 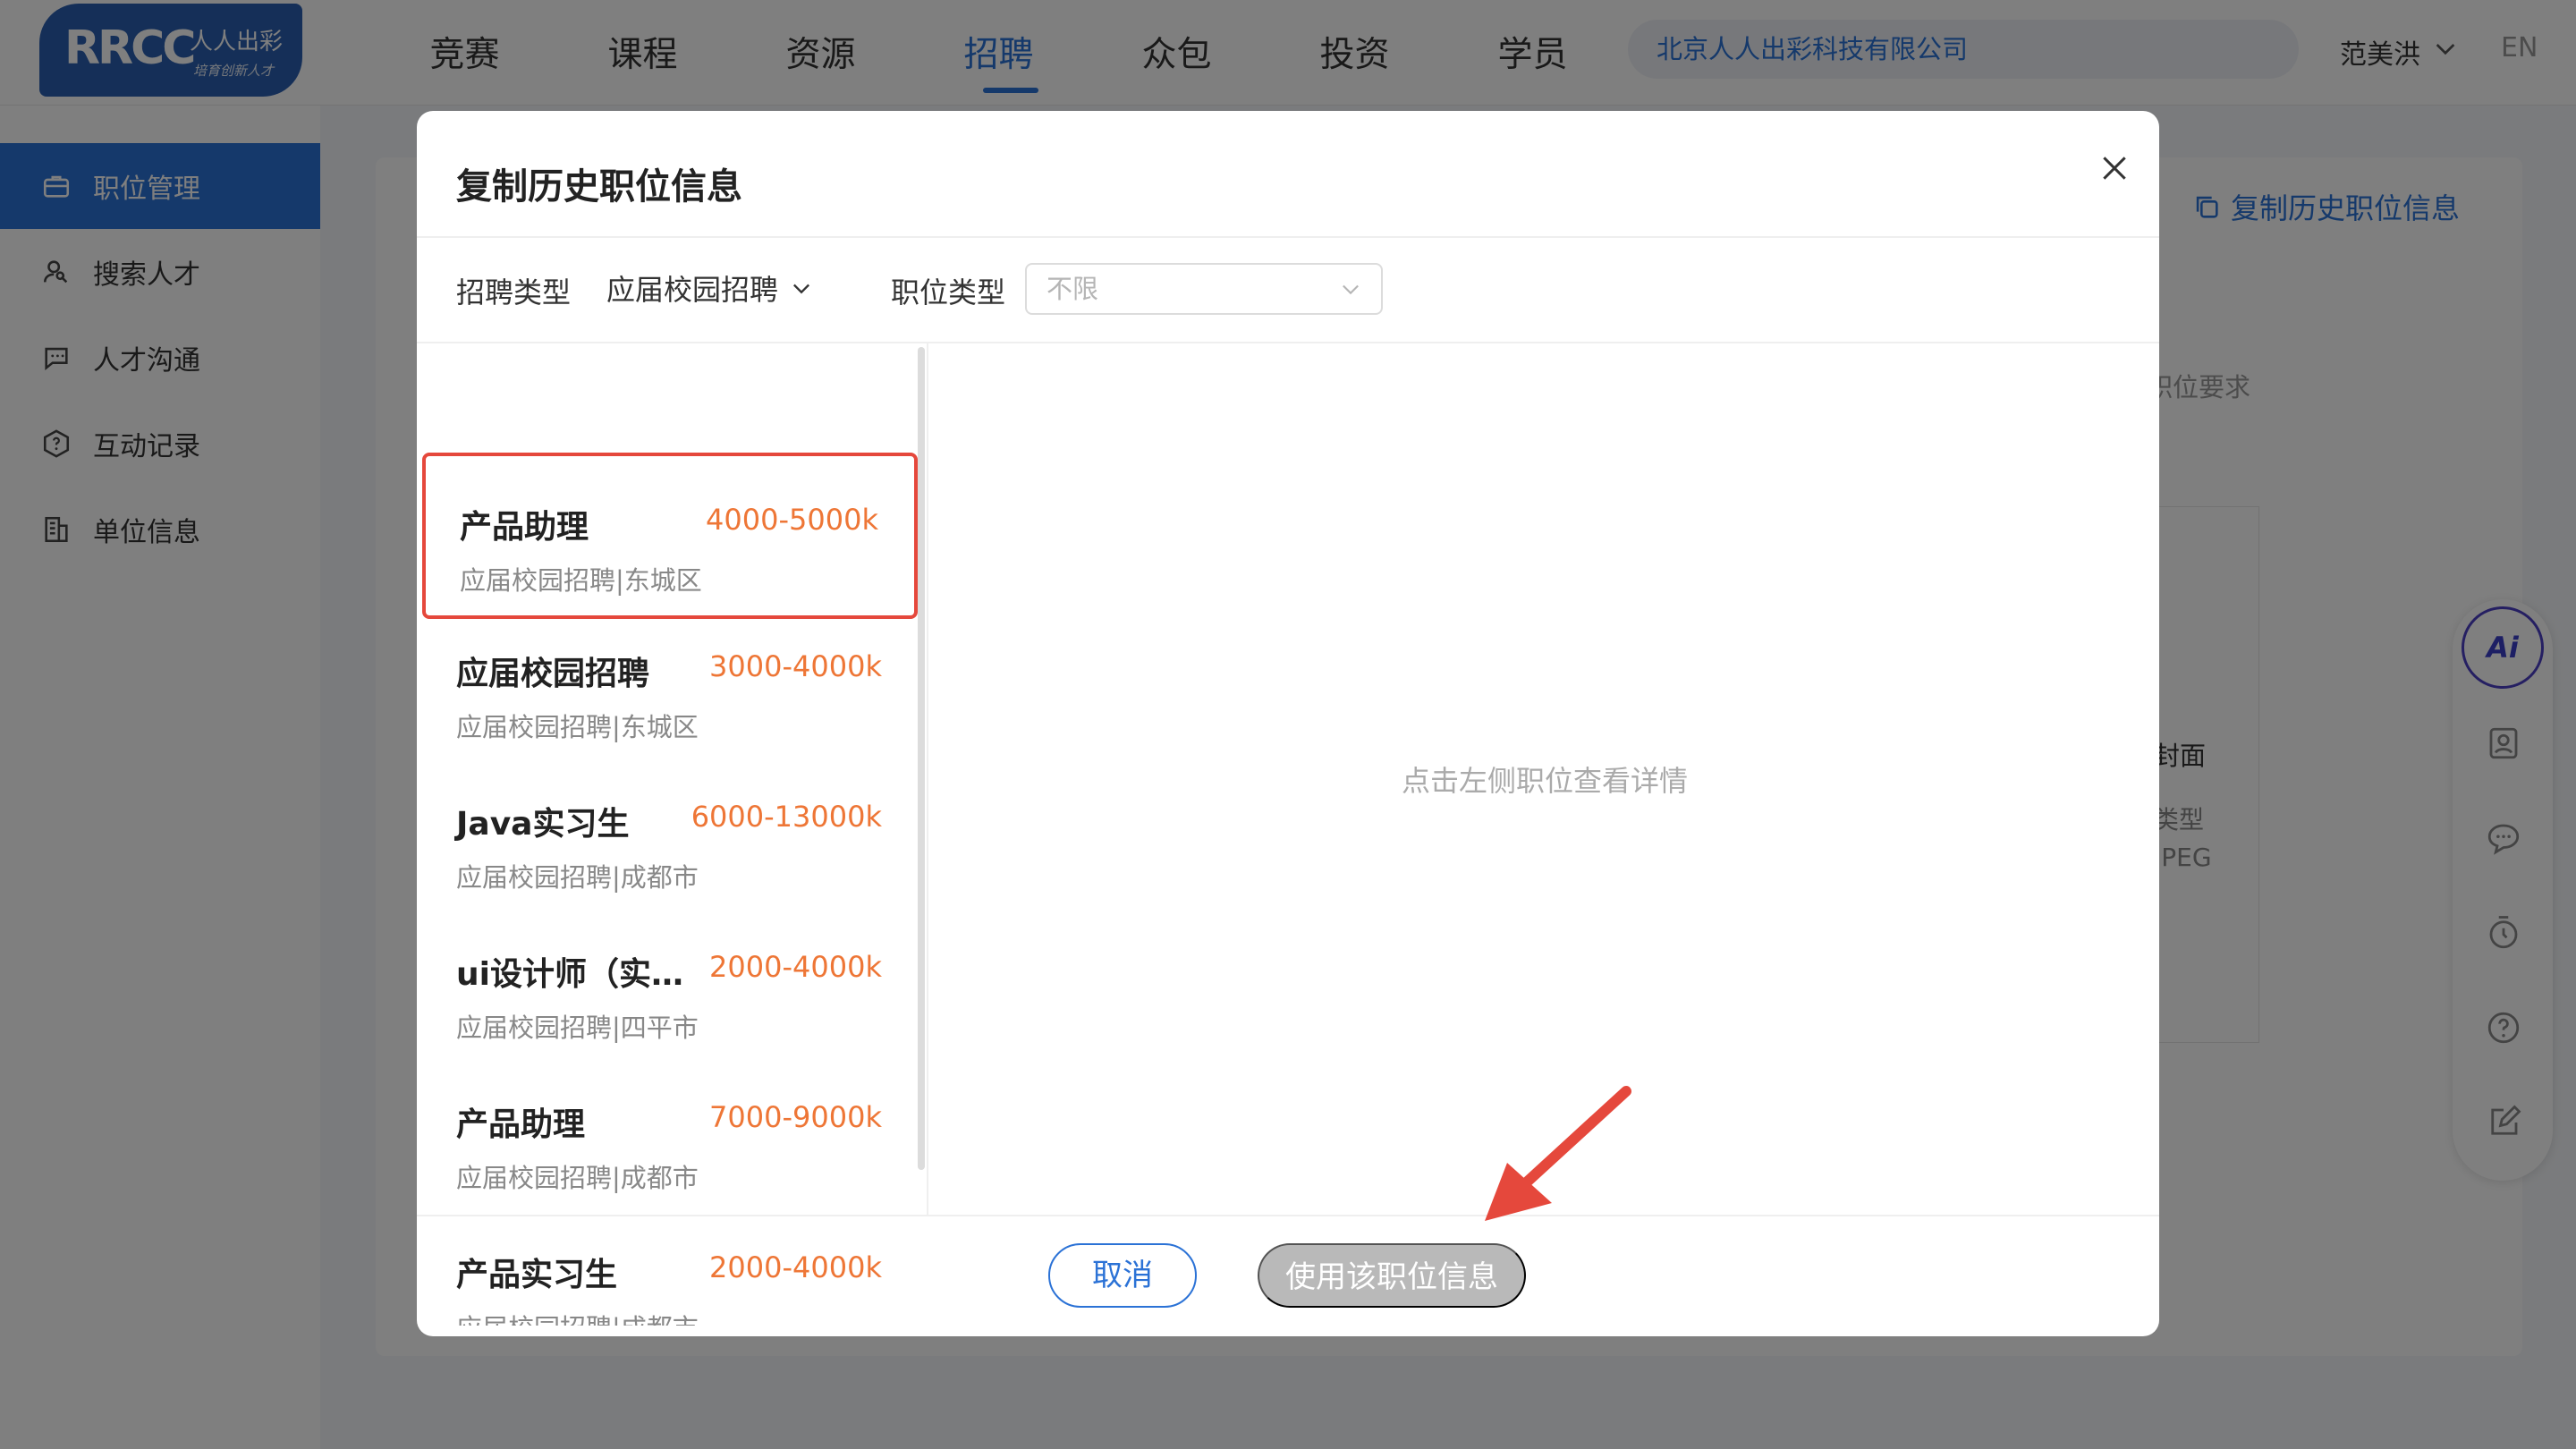 I want to click on job-meta: 应届校园招聘|四平市, so click(x=577, y=1028).